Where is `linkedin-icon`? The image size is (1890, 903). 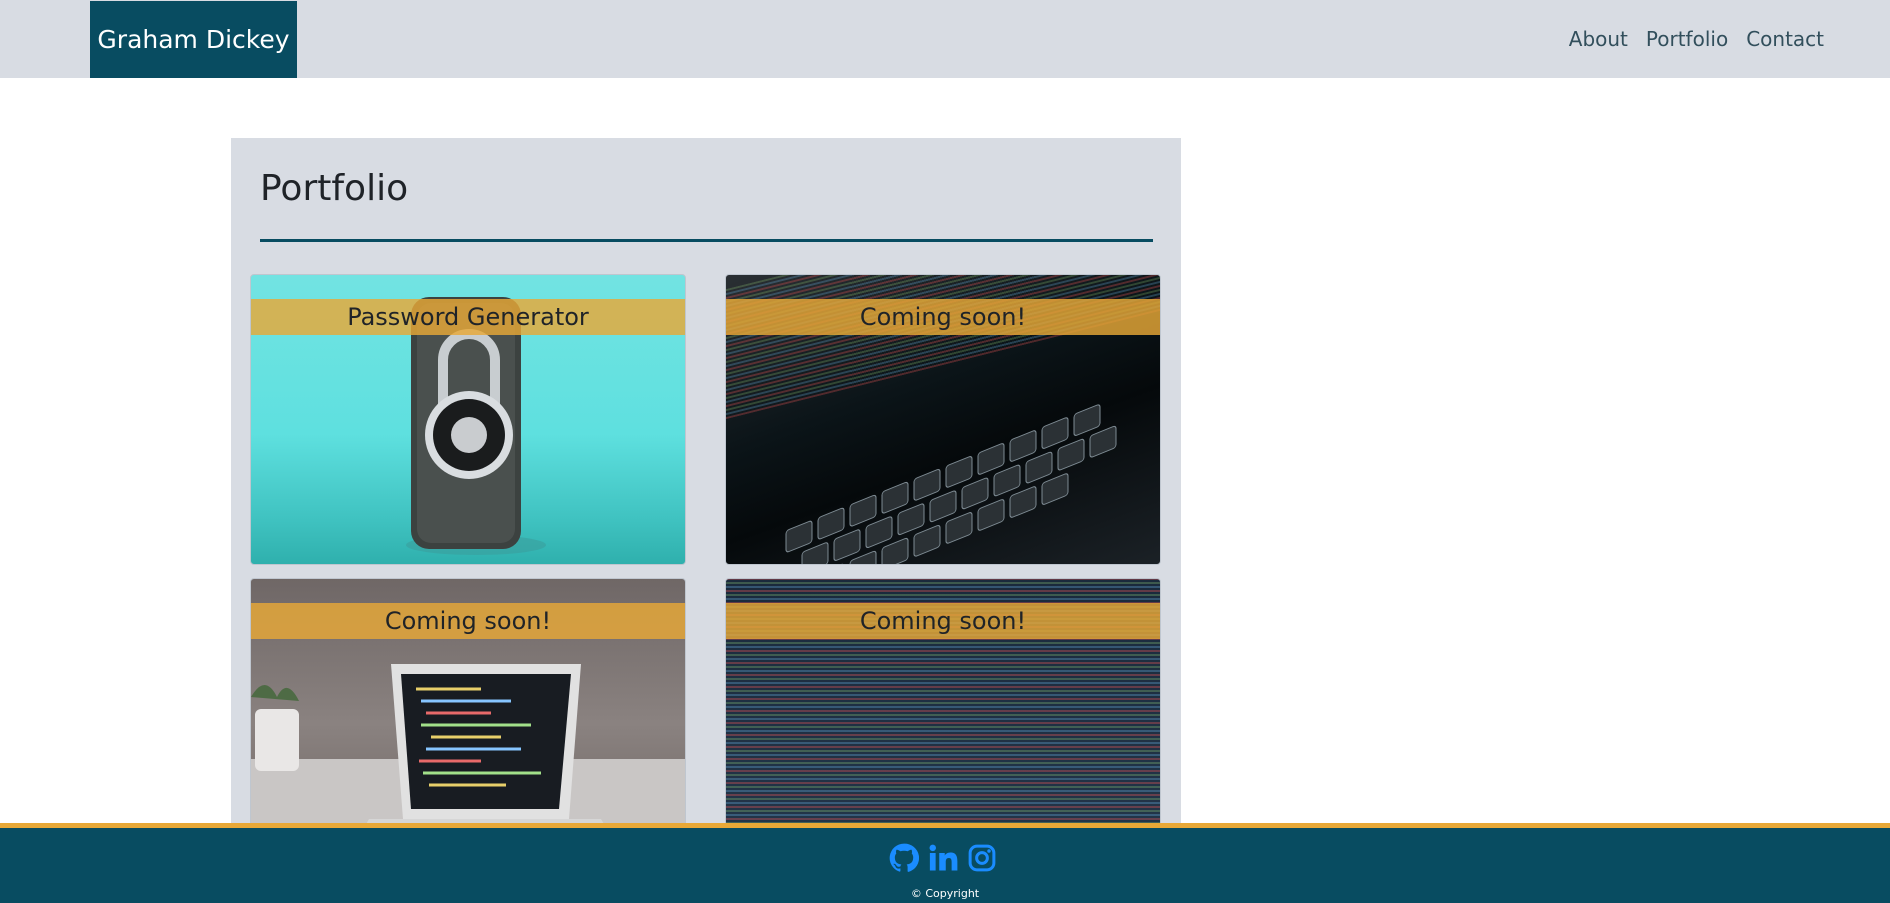 linkedin-icon is located at coordinates (943, 858).